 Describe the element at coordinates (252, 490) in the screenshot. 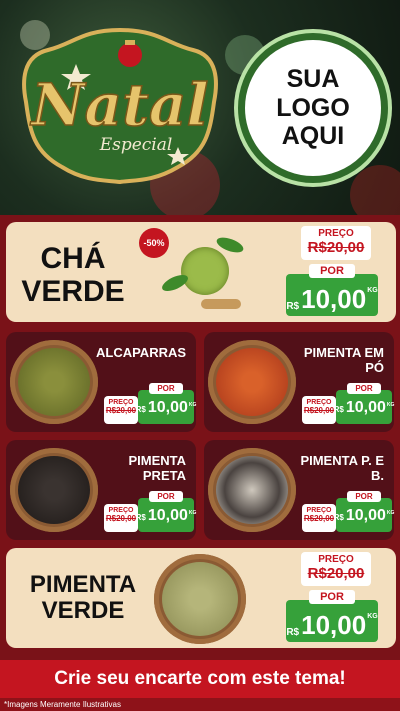

I see `mixed-pepper-image` at that location.